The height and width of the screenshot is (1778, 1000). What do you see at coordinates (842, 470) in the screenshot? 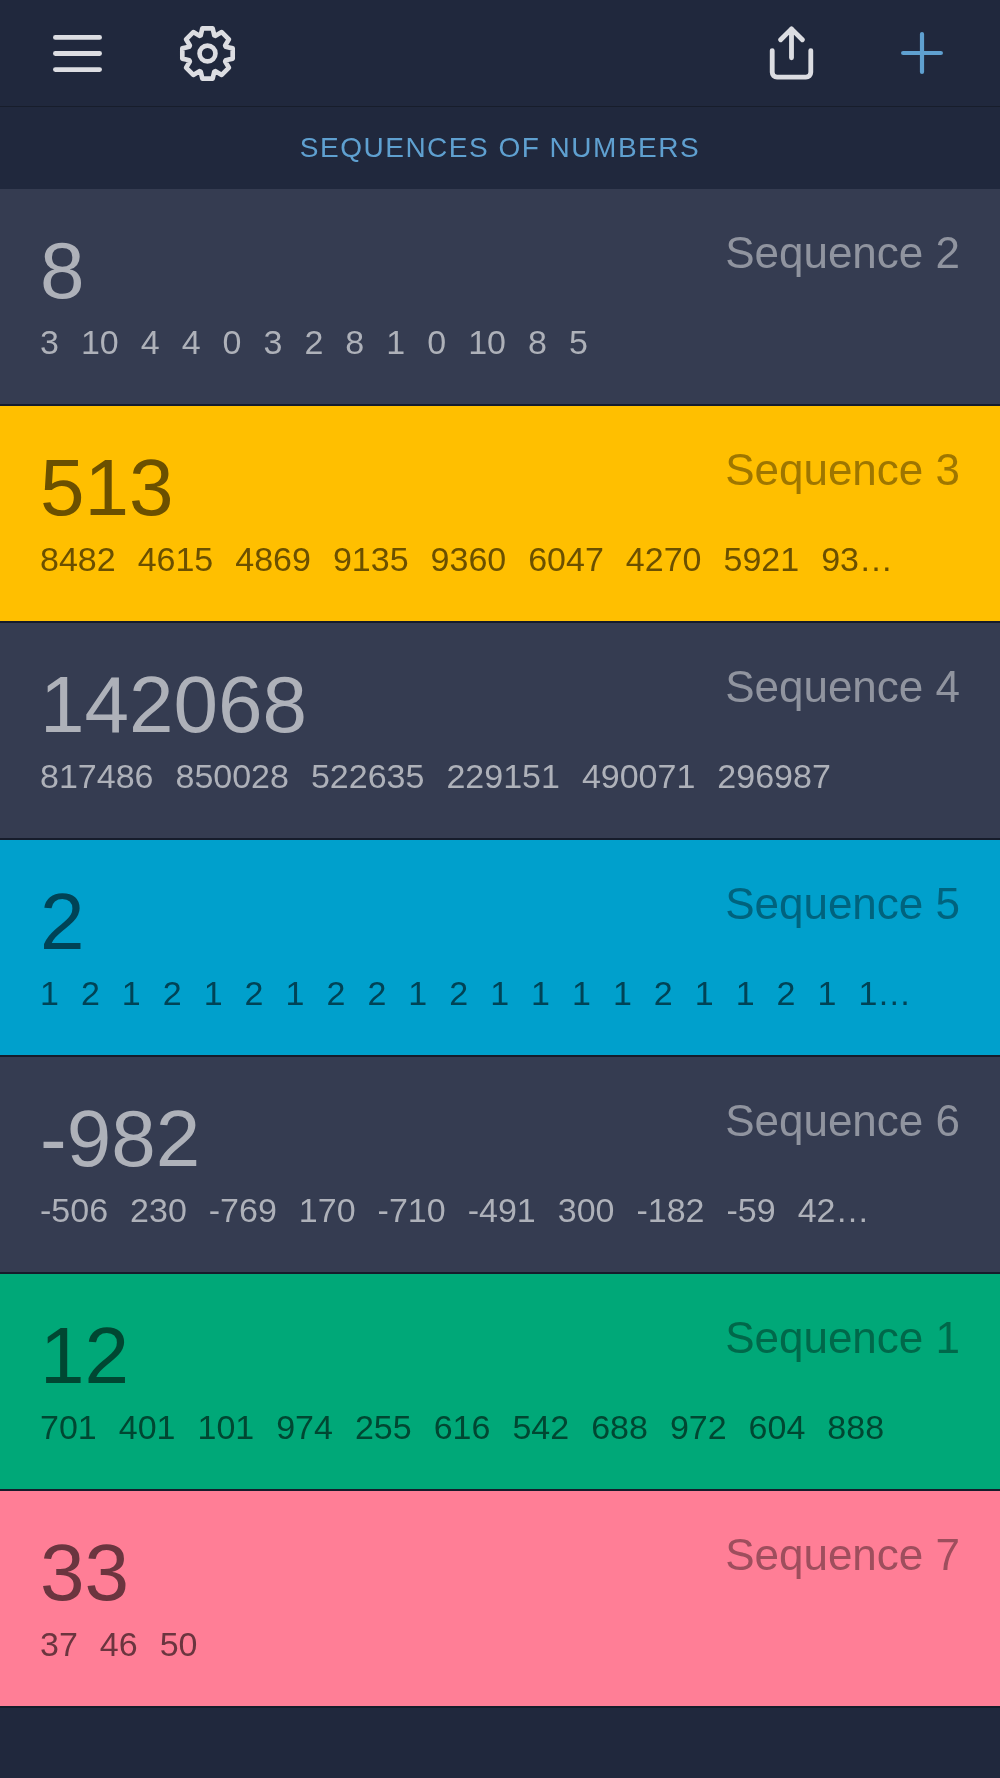
I see `sequence-name: Sequence 3` at bounding box center [842, 470].